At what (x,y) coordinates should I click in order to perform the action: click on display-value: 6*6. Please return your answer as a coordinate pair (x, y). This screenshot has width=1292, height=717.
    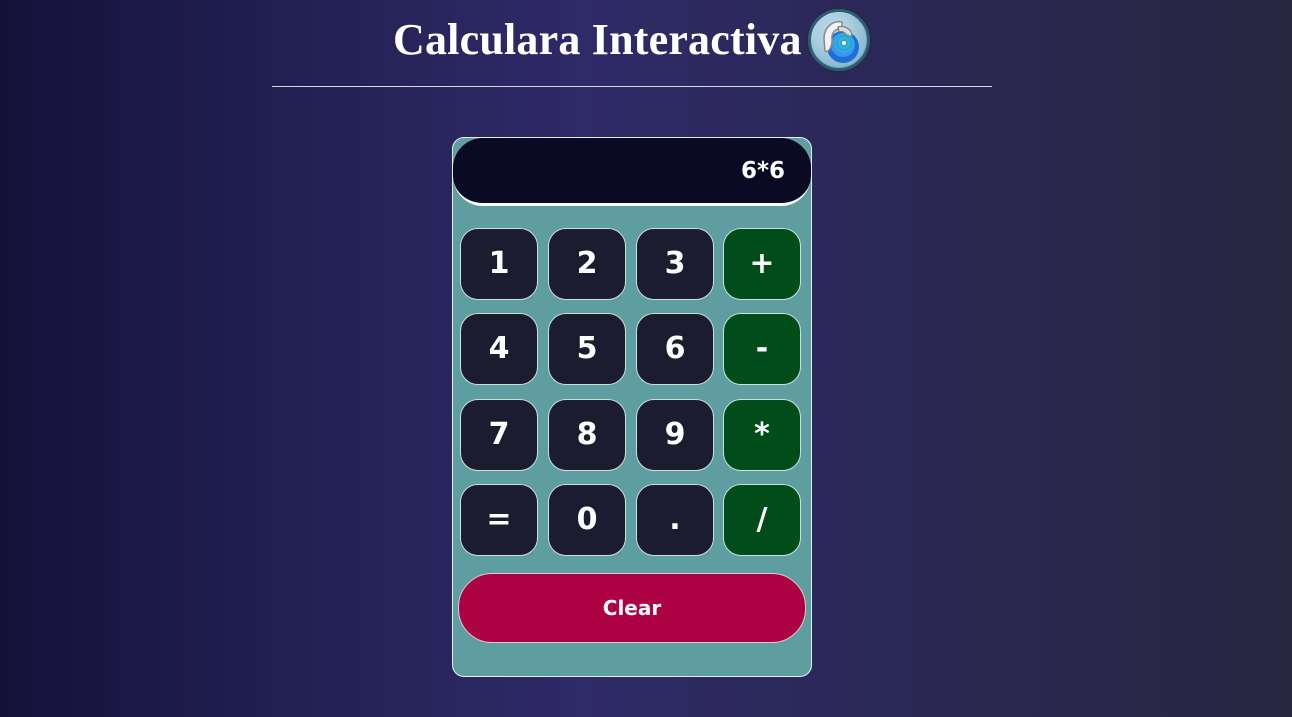
    Looking at the image, I should click on (762, 171).